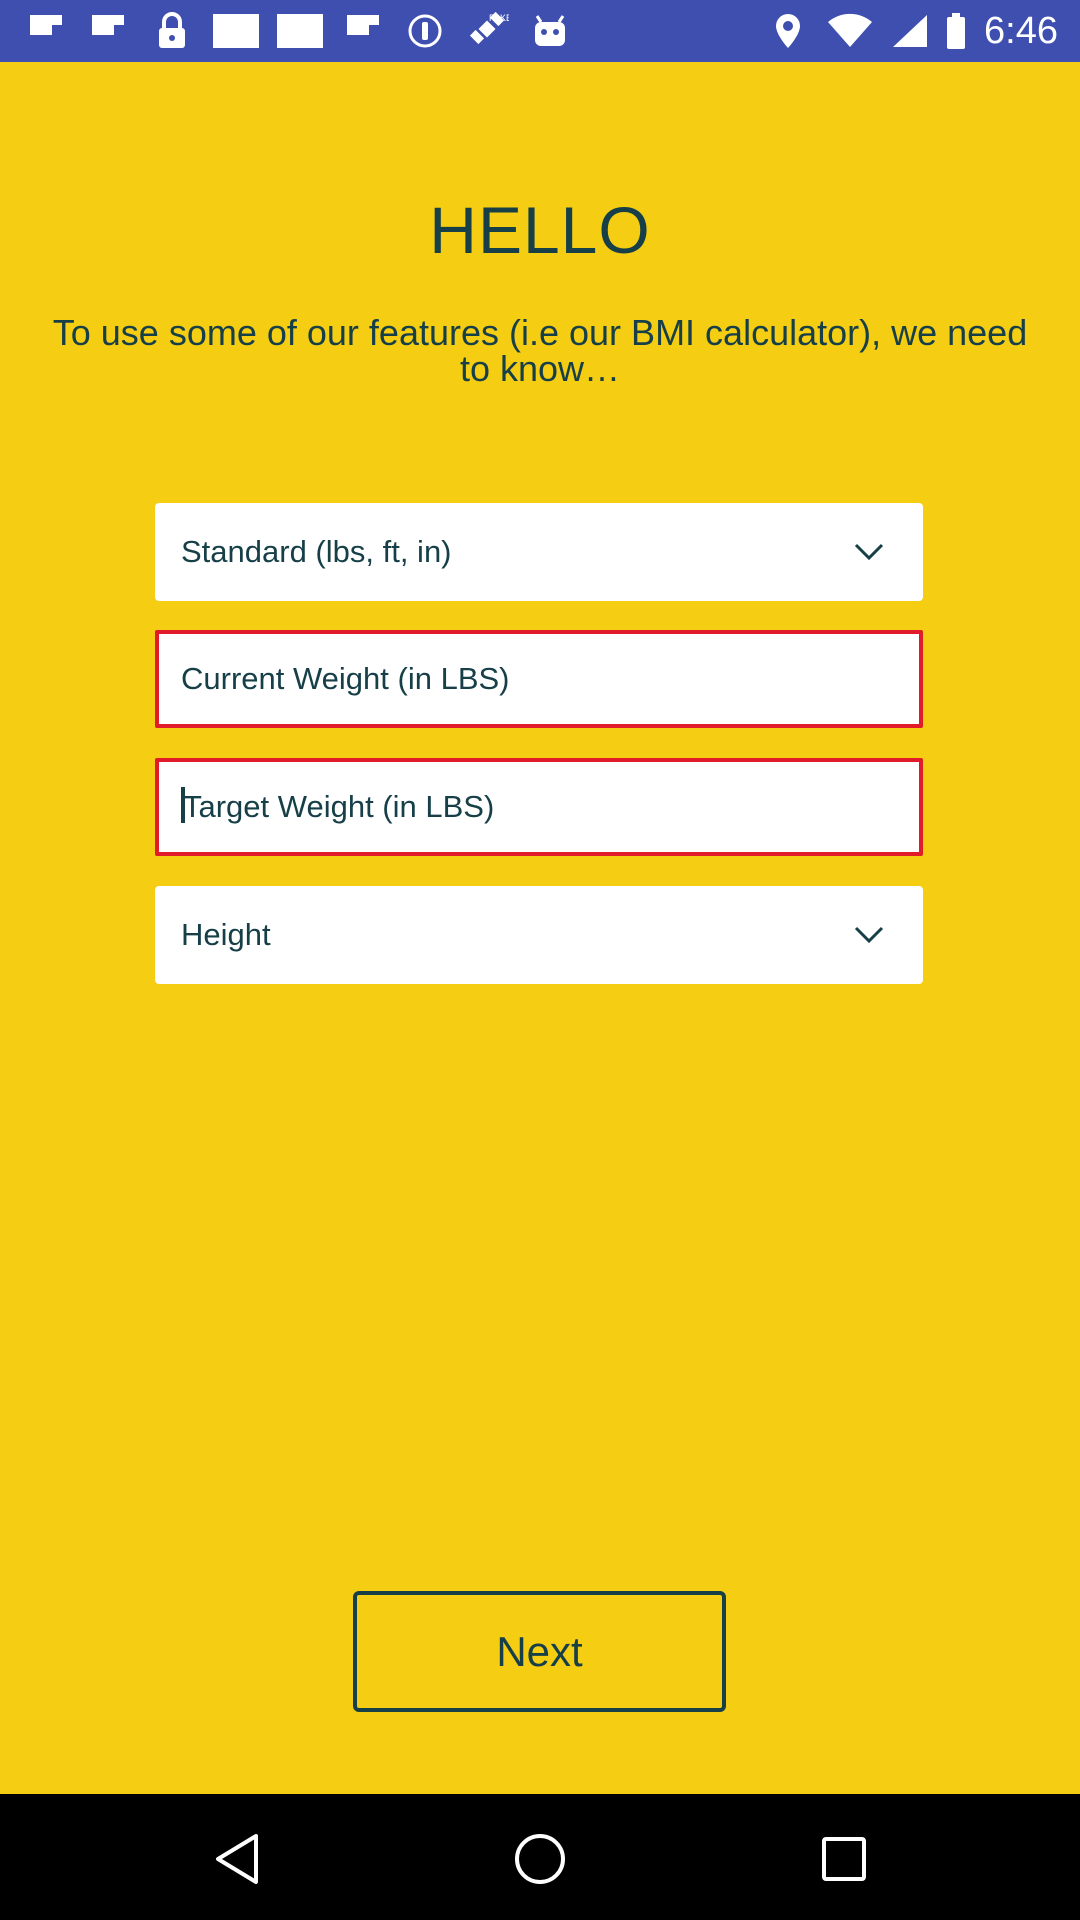 The image size is (1080, 1920). Describe the element at coordinates (550, 679) in the screenshot. I see `current-weight-input` at that location.